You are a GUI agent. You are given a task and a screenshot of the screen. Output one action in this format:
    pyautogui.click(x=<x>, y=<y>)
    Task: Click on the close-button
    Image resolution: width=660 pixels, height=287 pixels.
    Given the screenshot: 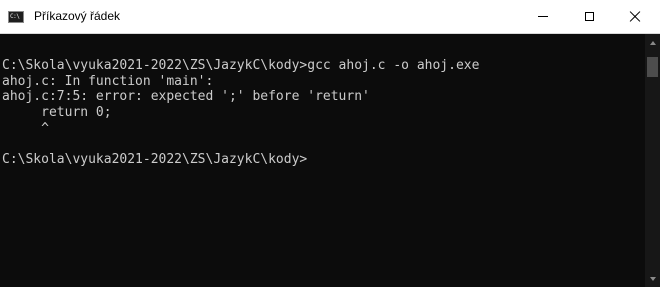 What is the action you would take?
    pyautogui.click(x=635, y=16)
    